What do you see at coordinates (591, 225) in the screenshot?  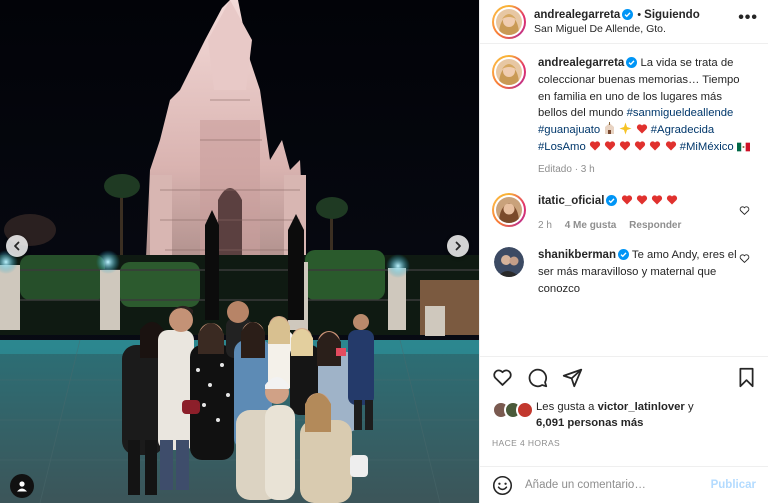 I see `comment-likes-count: 4 Me gusta` at bounding box center [591, 225].